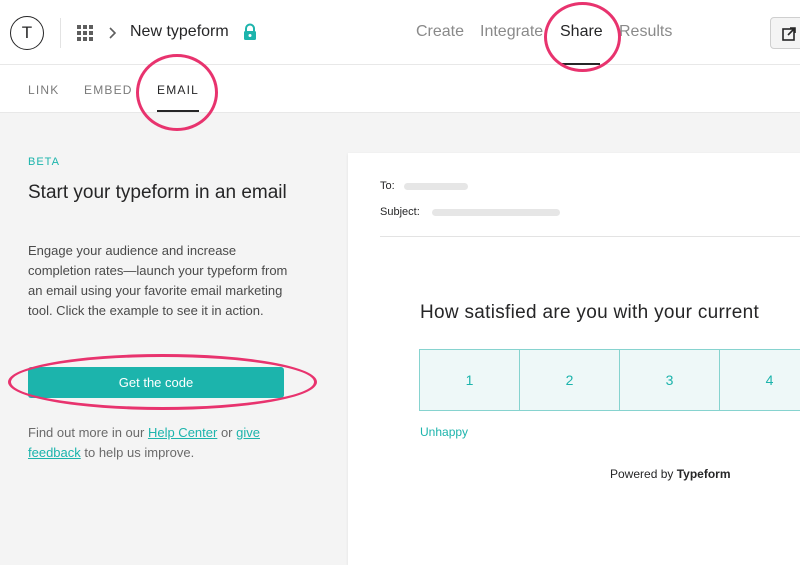  I want to click on scale-low-label: Unhappy, so click(444, 432).